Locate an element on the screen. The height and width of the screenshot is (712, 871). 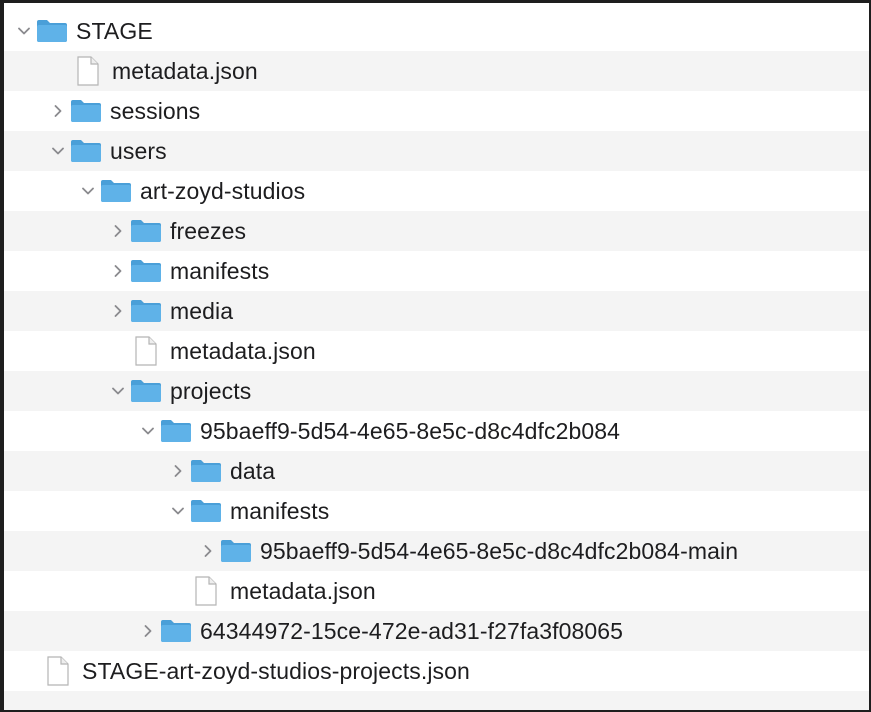
tree-item-label: users is located at coordinates (138, 150).